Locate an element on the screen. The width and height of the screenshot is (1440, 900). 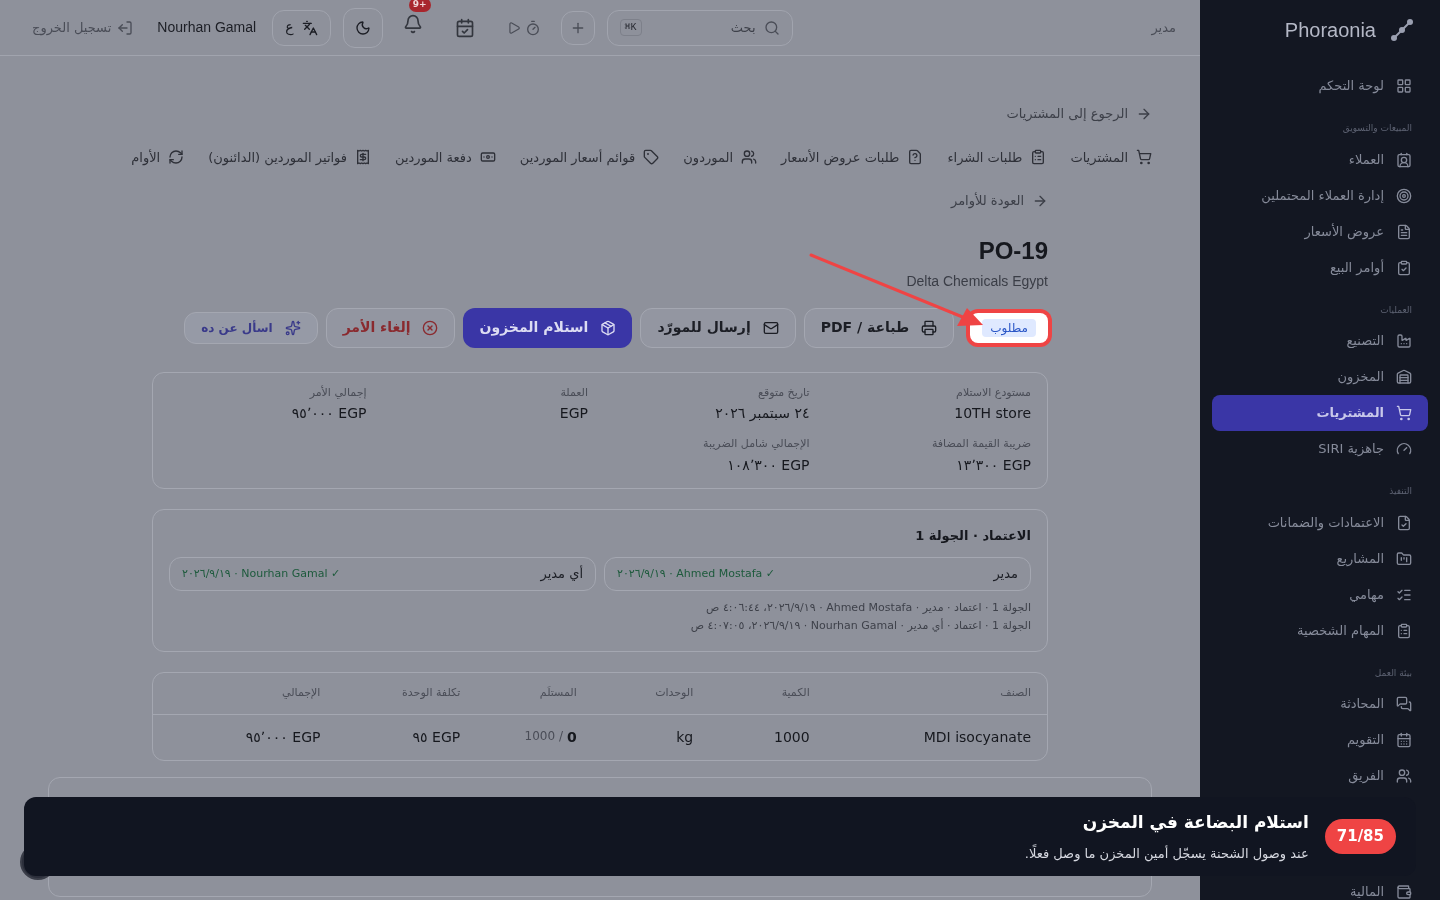
nav-tab: دفعة الموردين is located at coordinates (445, 157).